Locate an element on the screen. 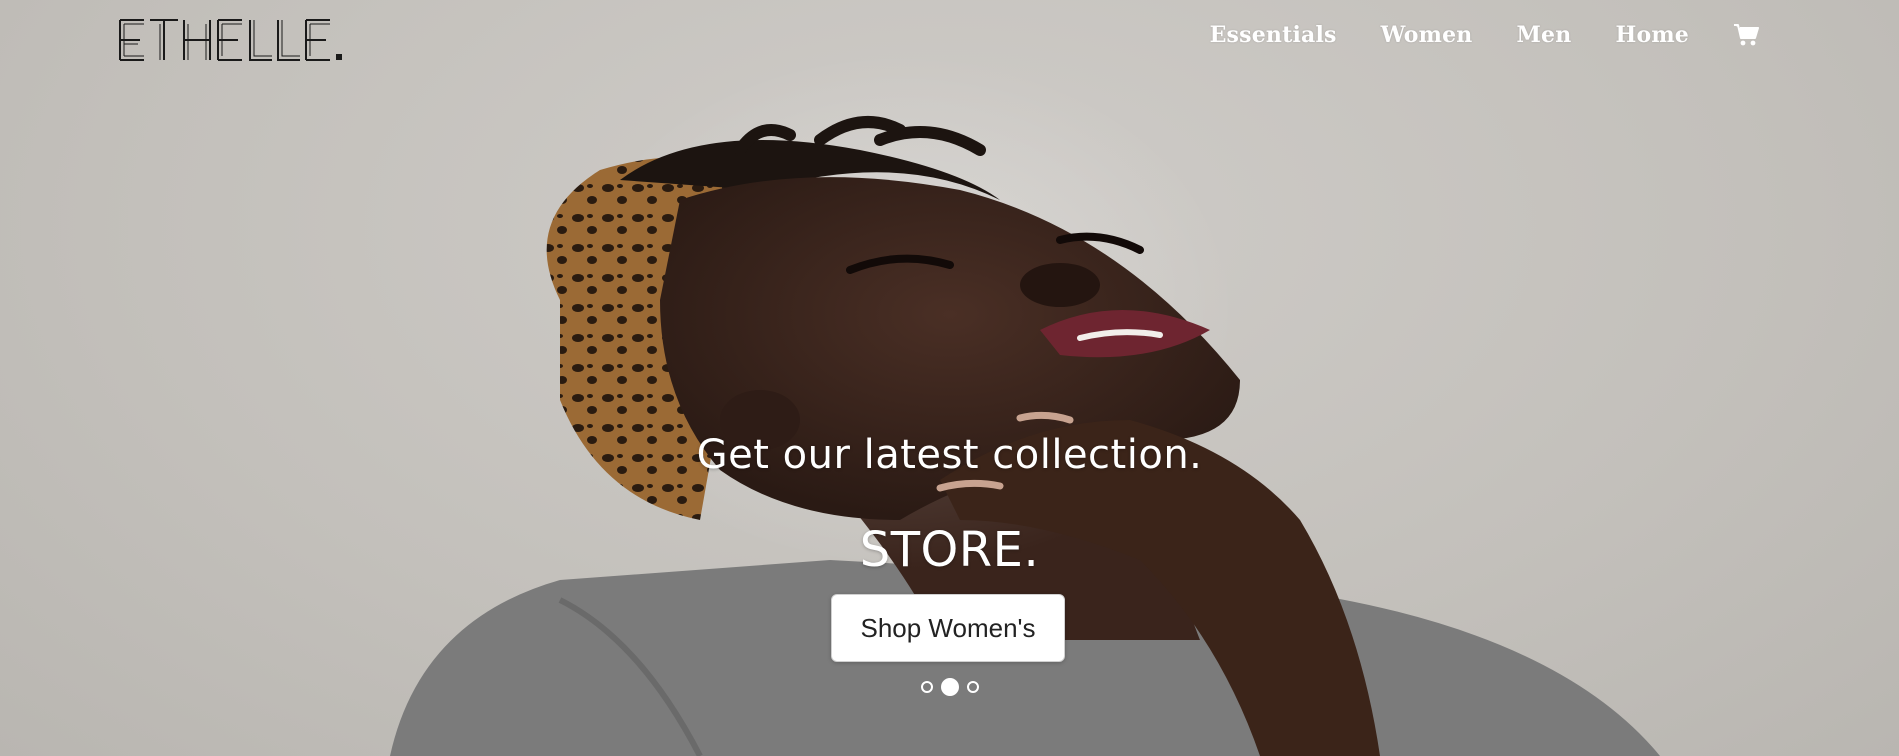  primary-nav: Essentials Women Men Home is located at coordinates (1484, 35).